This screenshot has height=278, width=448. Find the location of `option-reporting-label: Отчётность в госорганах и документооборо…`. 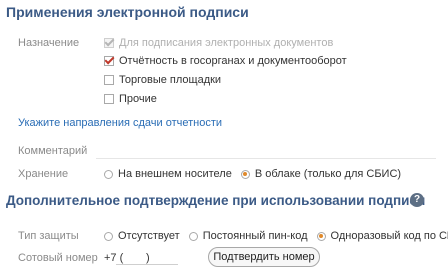

option-reporting-label: Отчётность в госорганах и документооборо… is located at coordinates (233, 61).